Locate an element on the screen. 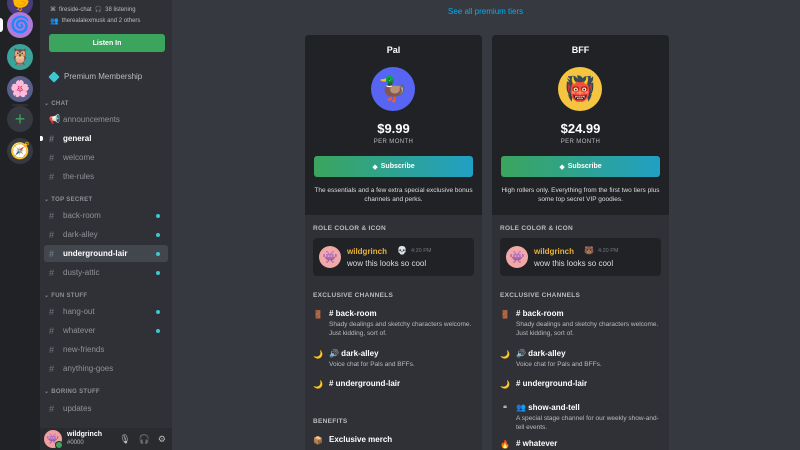 This screenshot has height=450, width=800. stage-channel-name: fireside-chat is located at coordinates (75, 9).